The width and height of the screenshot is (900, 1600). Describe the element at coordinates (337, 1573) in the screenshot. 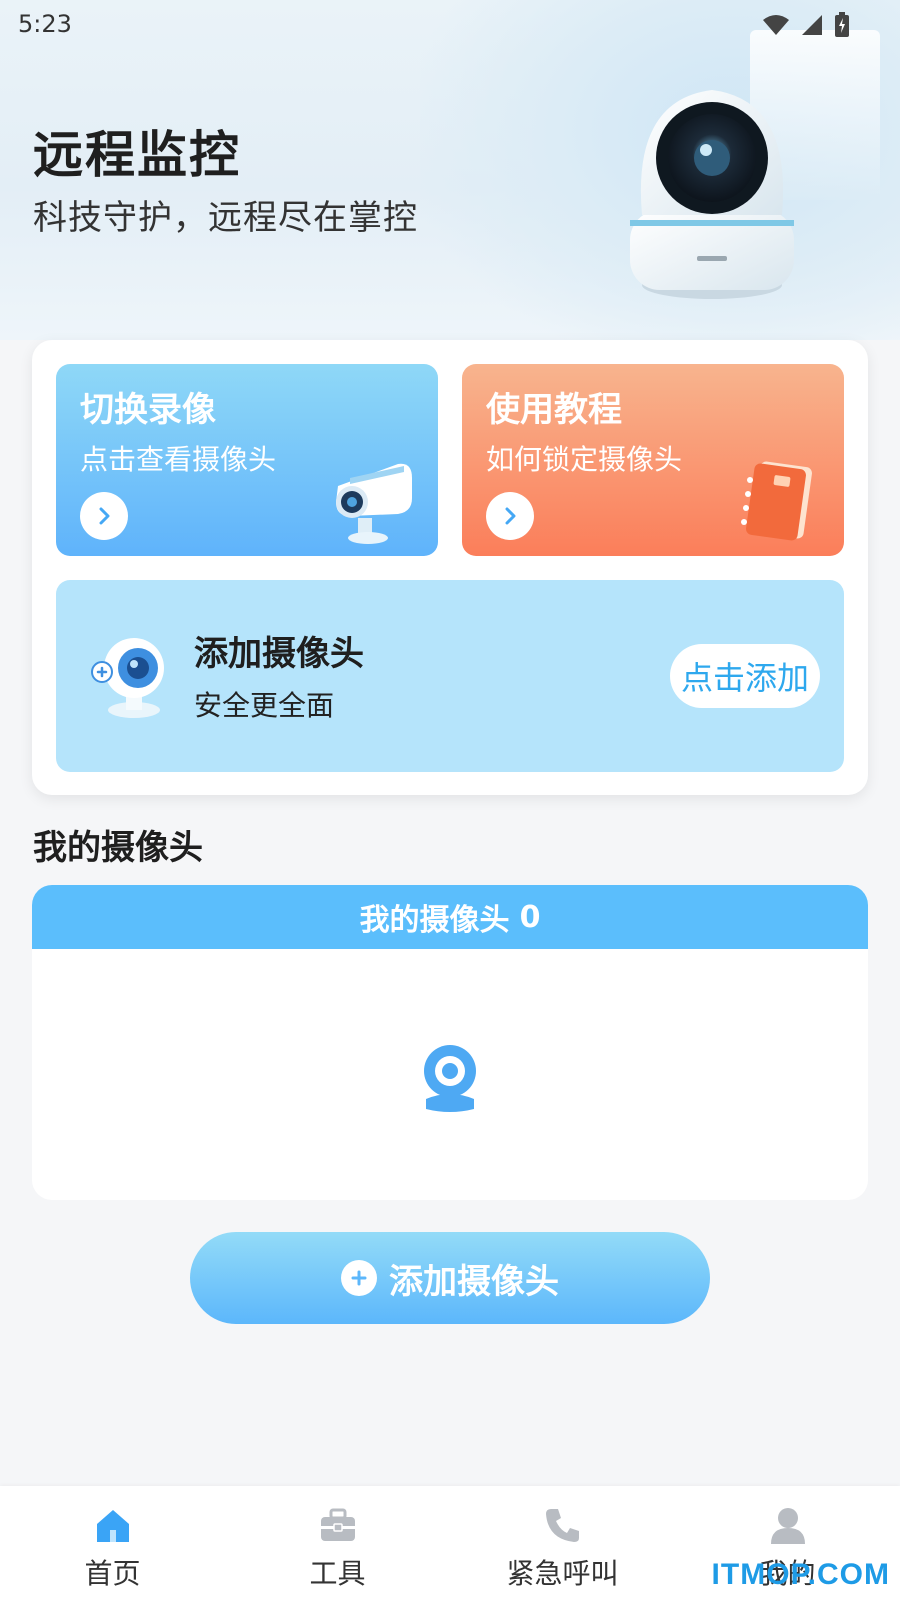

I see `nav-tools-label: 工具` at that location.